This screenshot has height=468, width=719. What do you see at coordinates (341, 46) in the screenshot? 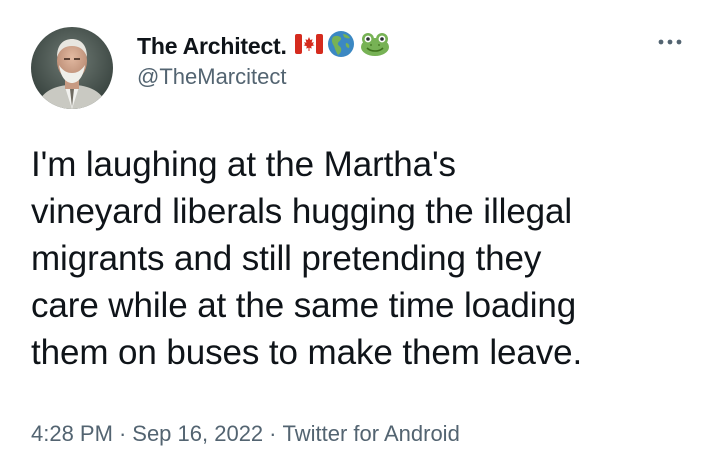
I see `globe-americas-icon` at bounding box center [341, 46].